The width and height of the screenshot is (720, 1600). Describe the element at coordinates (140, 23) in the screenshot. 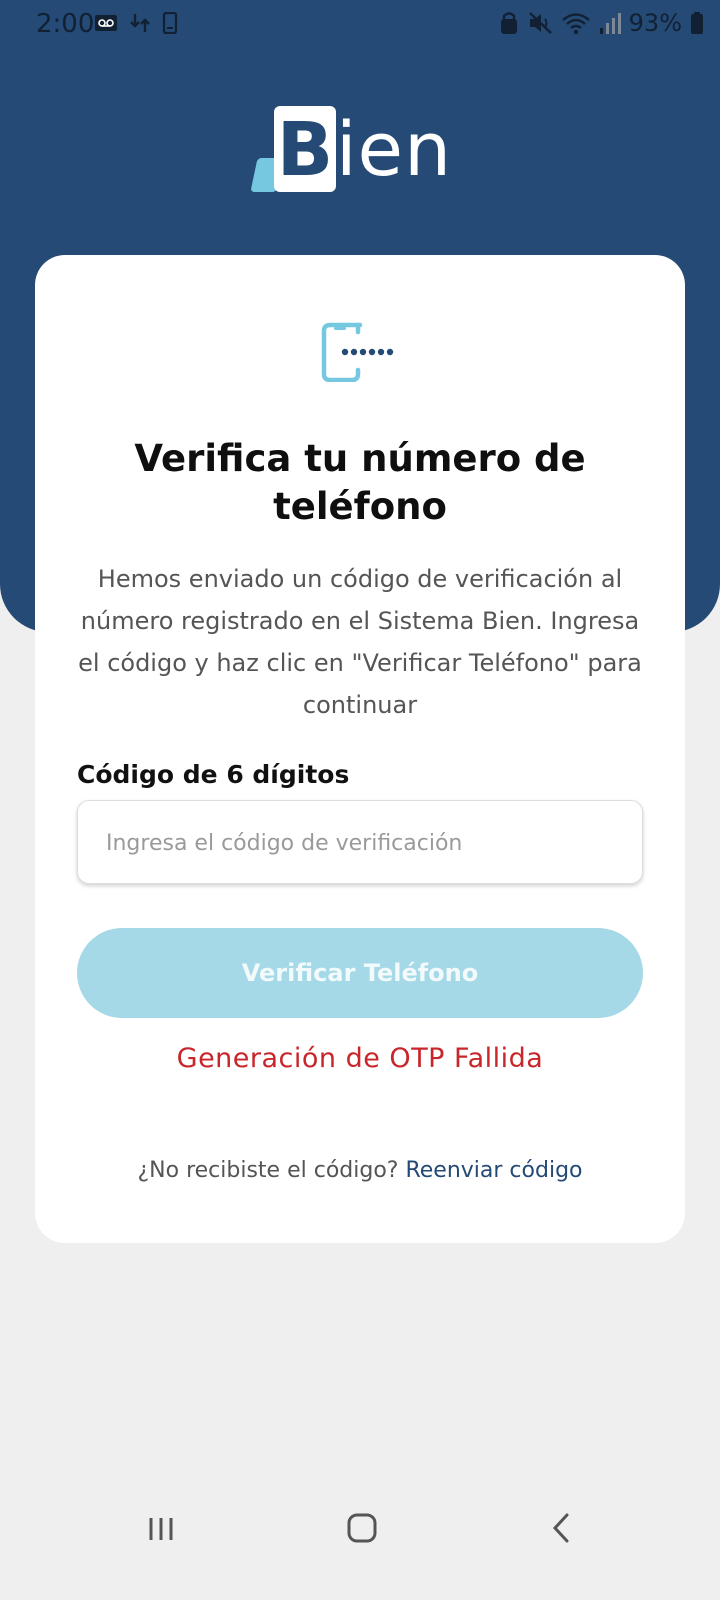

I see `data-transfer-icon` at that location.